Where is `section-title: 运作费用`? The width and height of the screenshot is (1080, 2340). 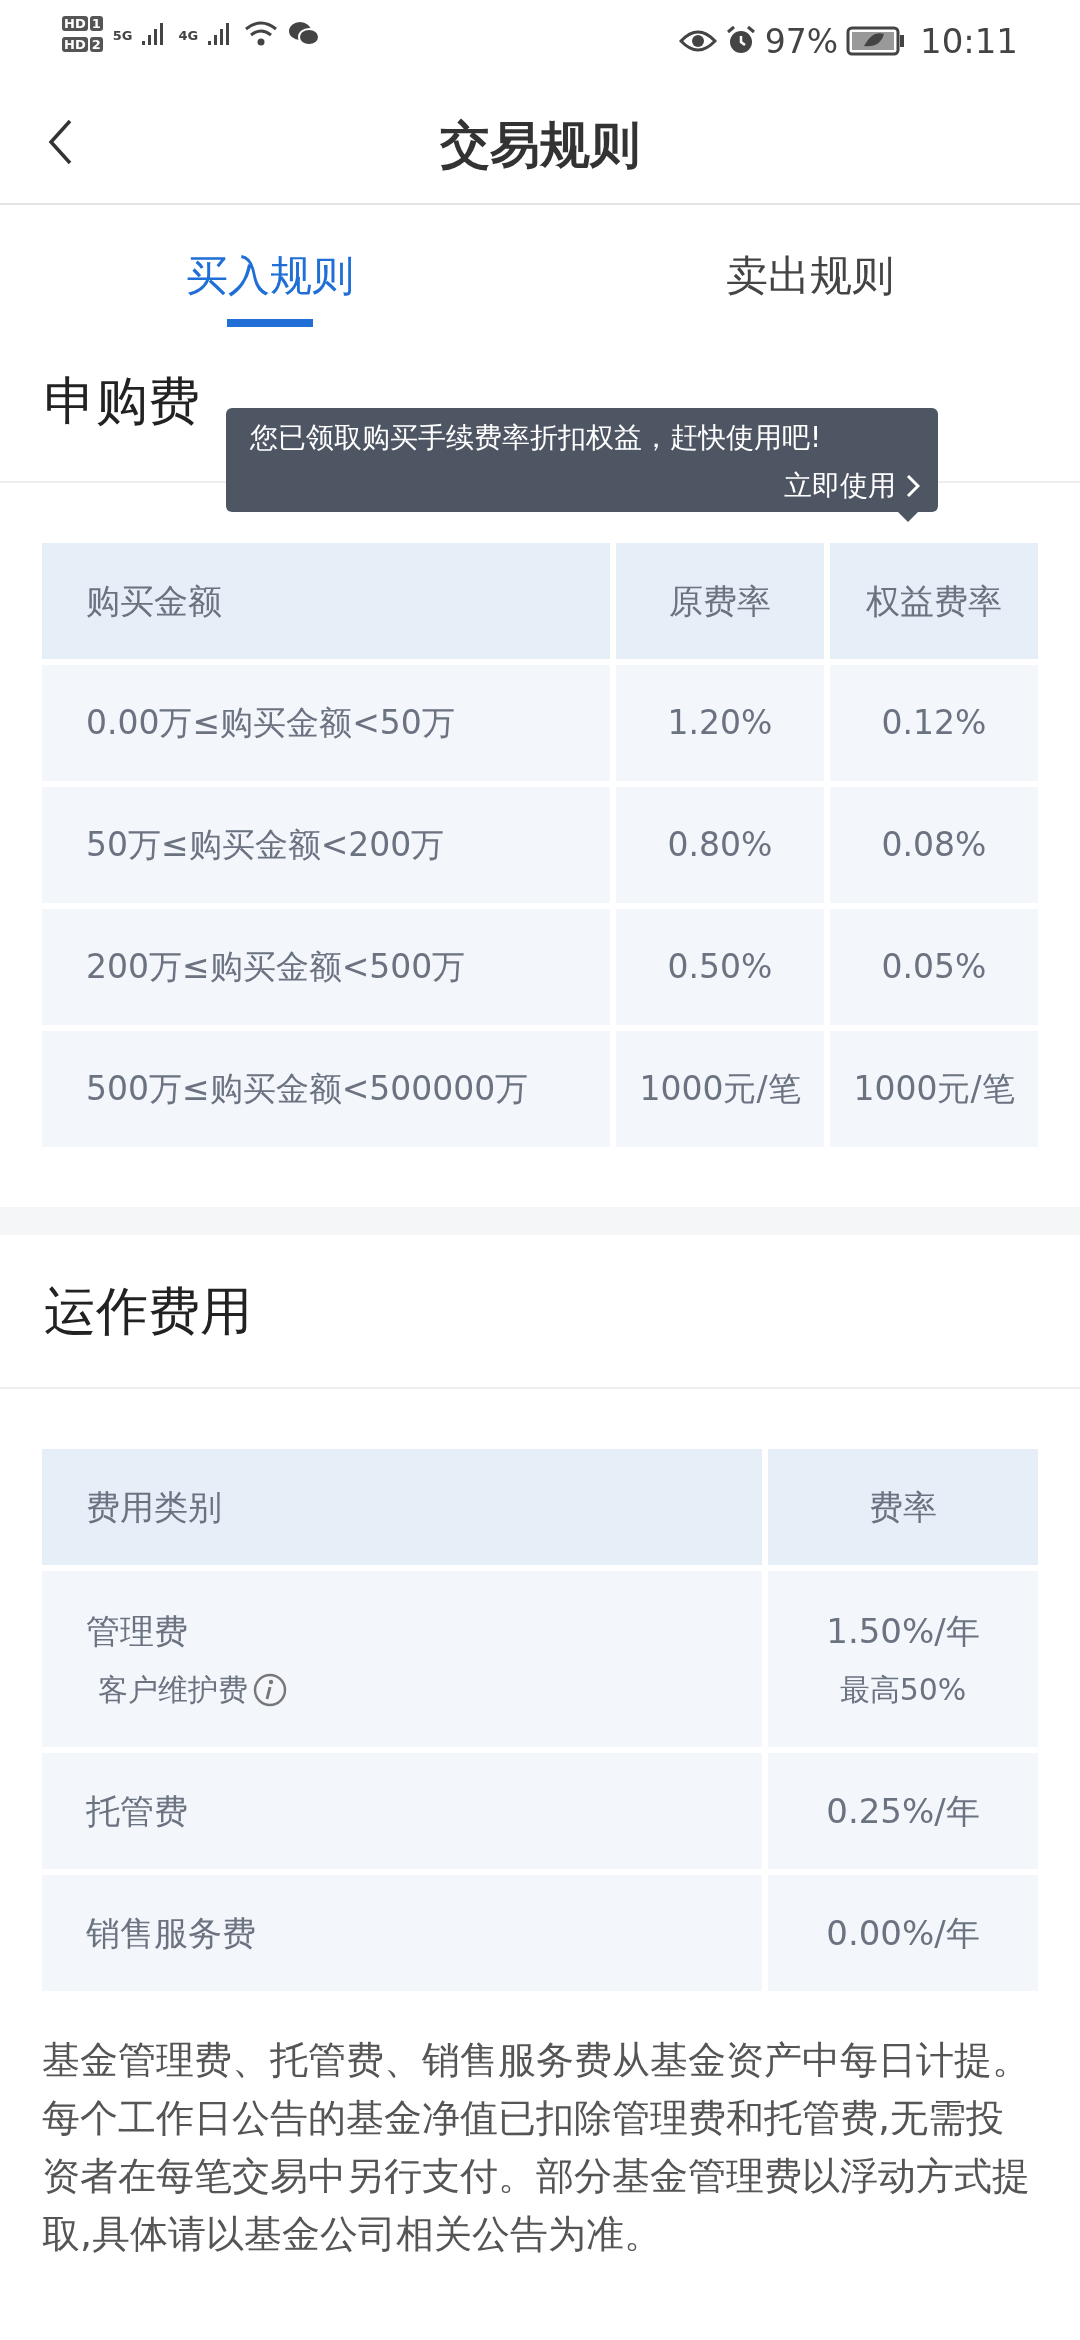 section-title: 运作费用 is located at coordinates (148, 1311).